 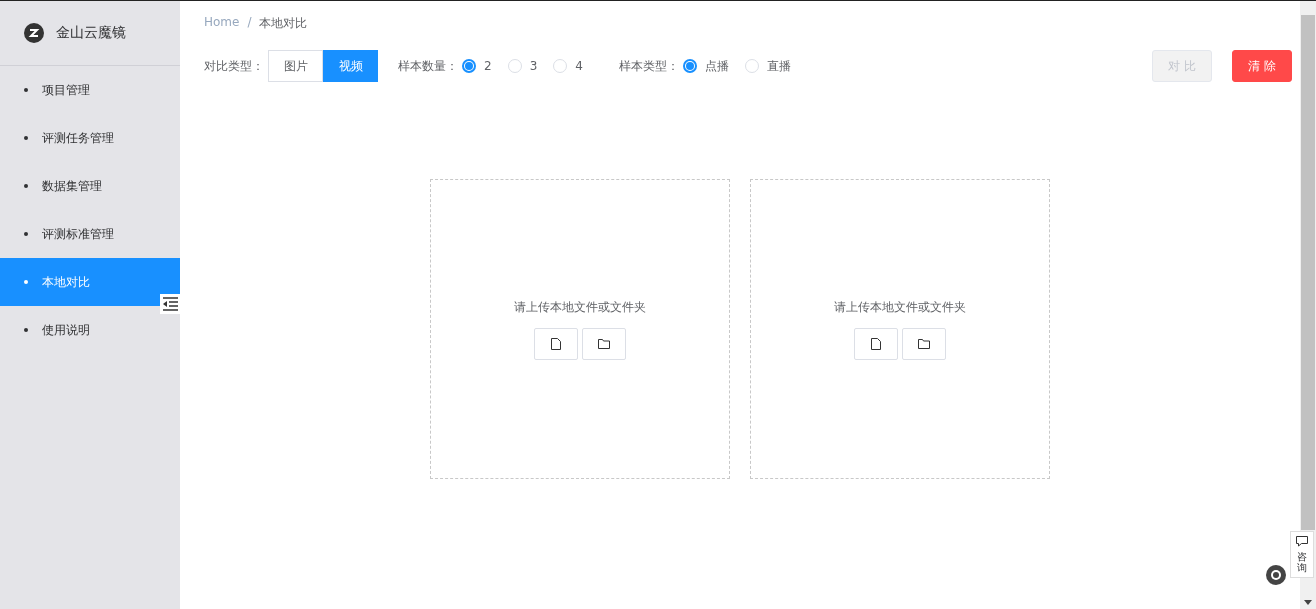 I want to click on radio-label: 4, so click(x=579, y=66).